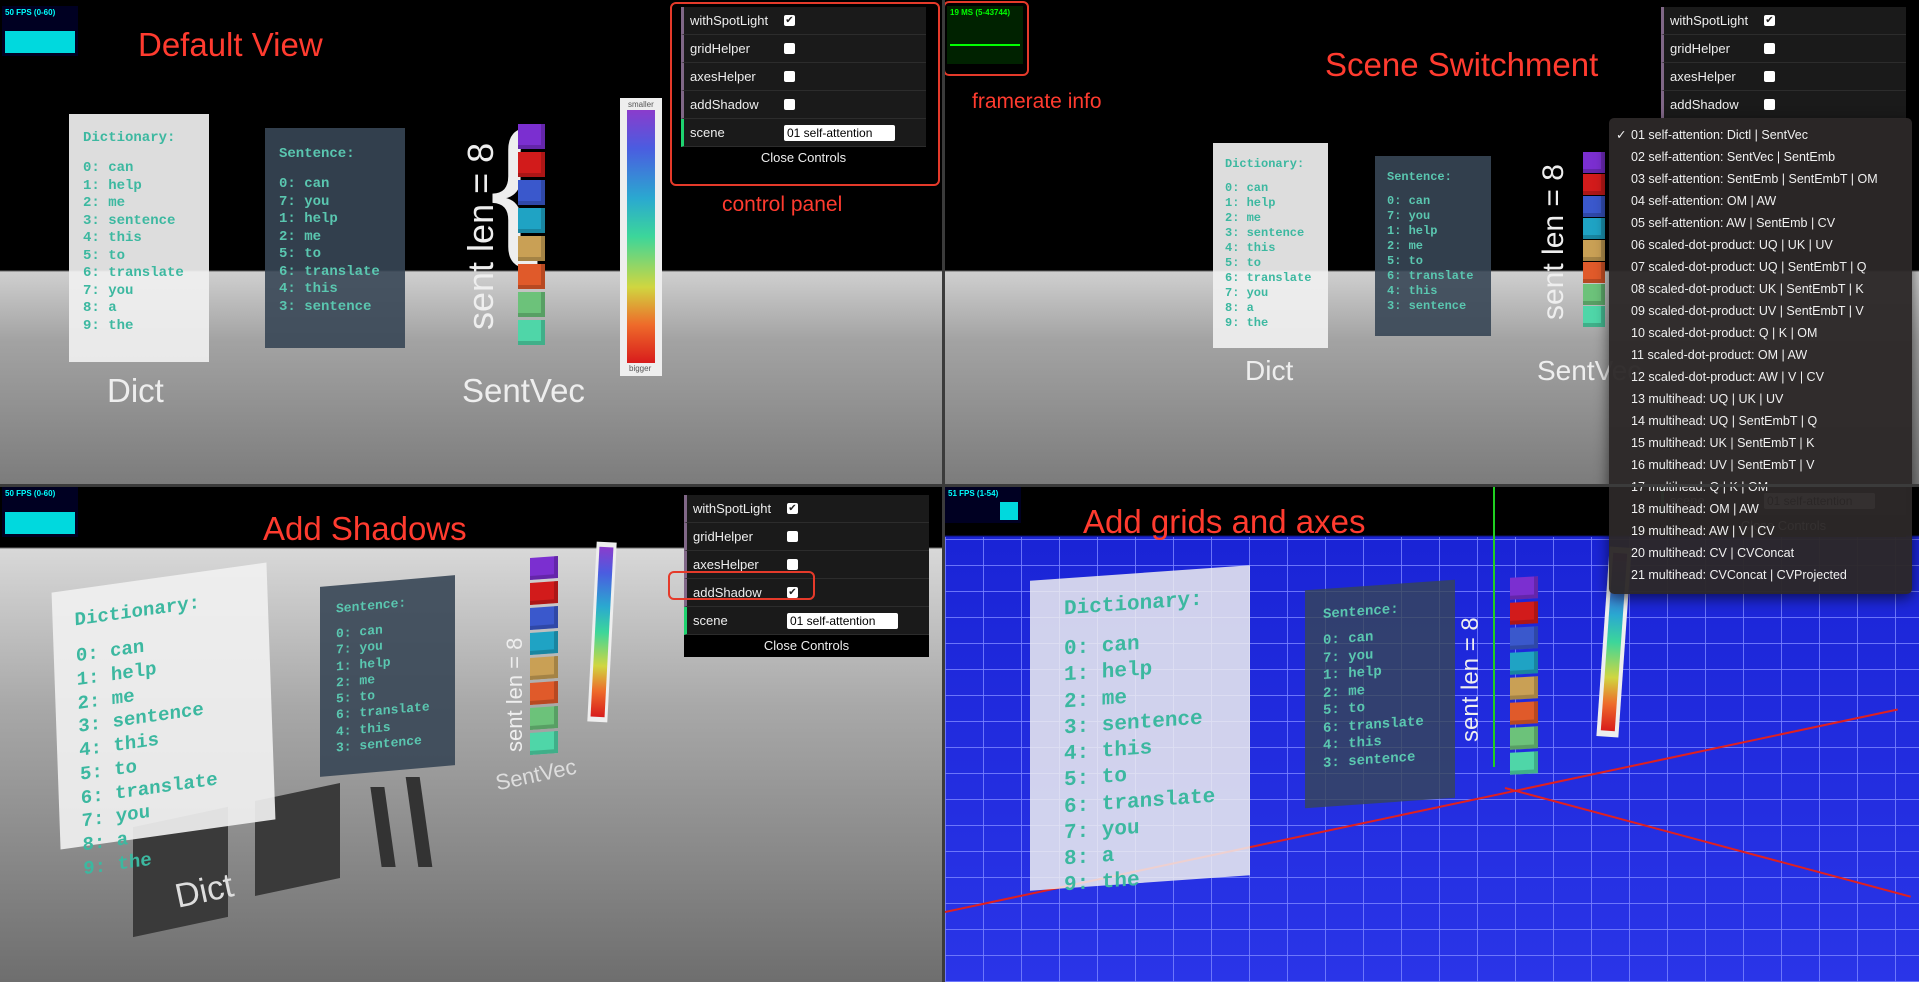 This screenshot has width=1919, height=982. I want to click on scene-menu-item: 18 multihead: OM | AW, so click(1760, 509).